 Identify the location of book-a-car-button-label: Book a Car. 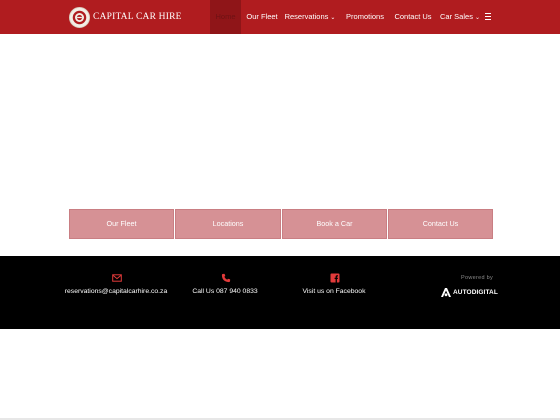
(335, 223).